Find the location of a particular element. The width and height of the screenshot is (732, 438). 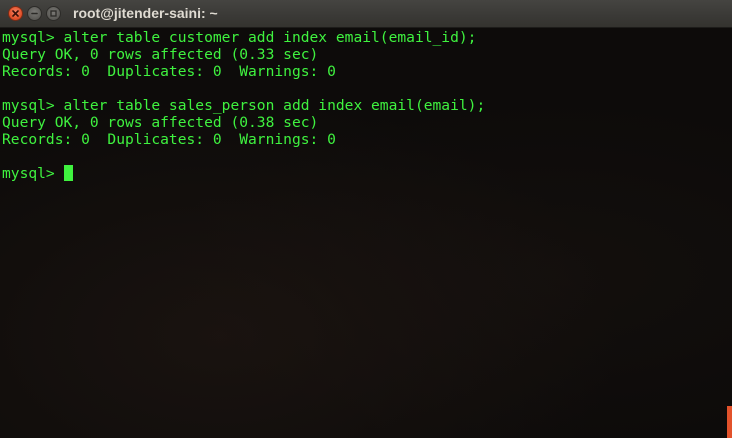

close-button is located at coordinates (15, 13).